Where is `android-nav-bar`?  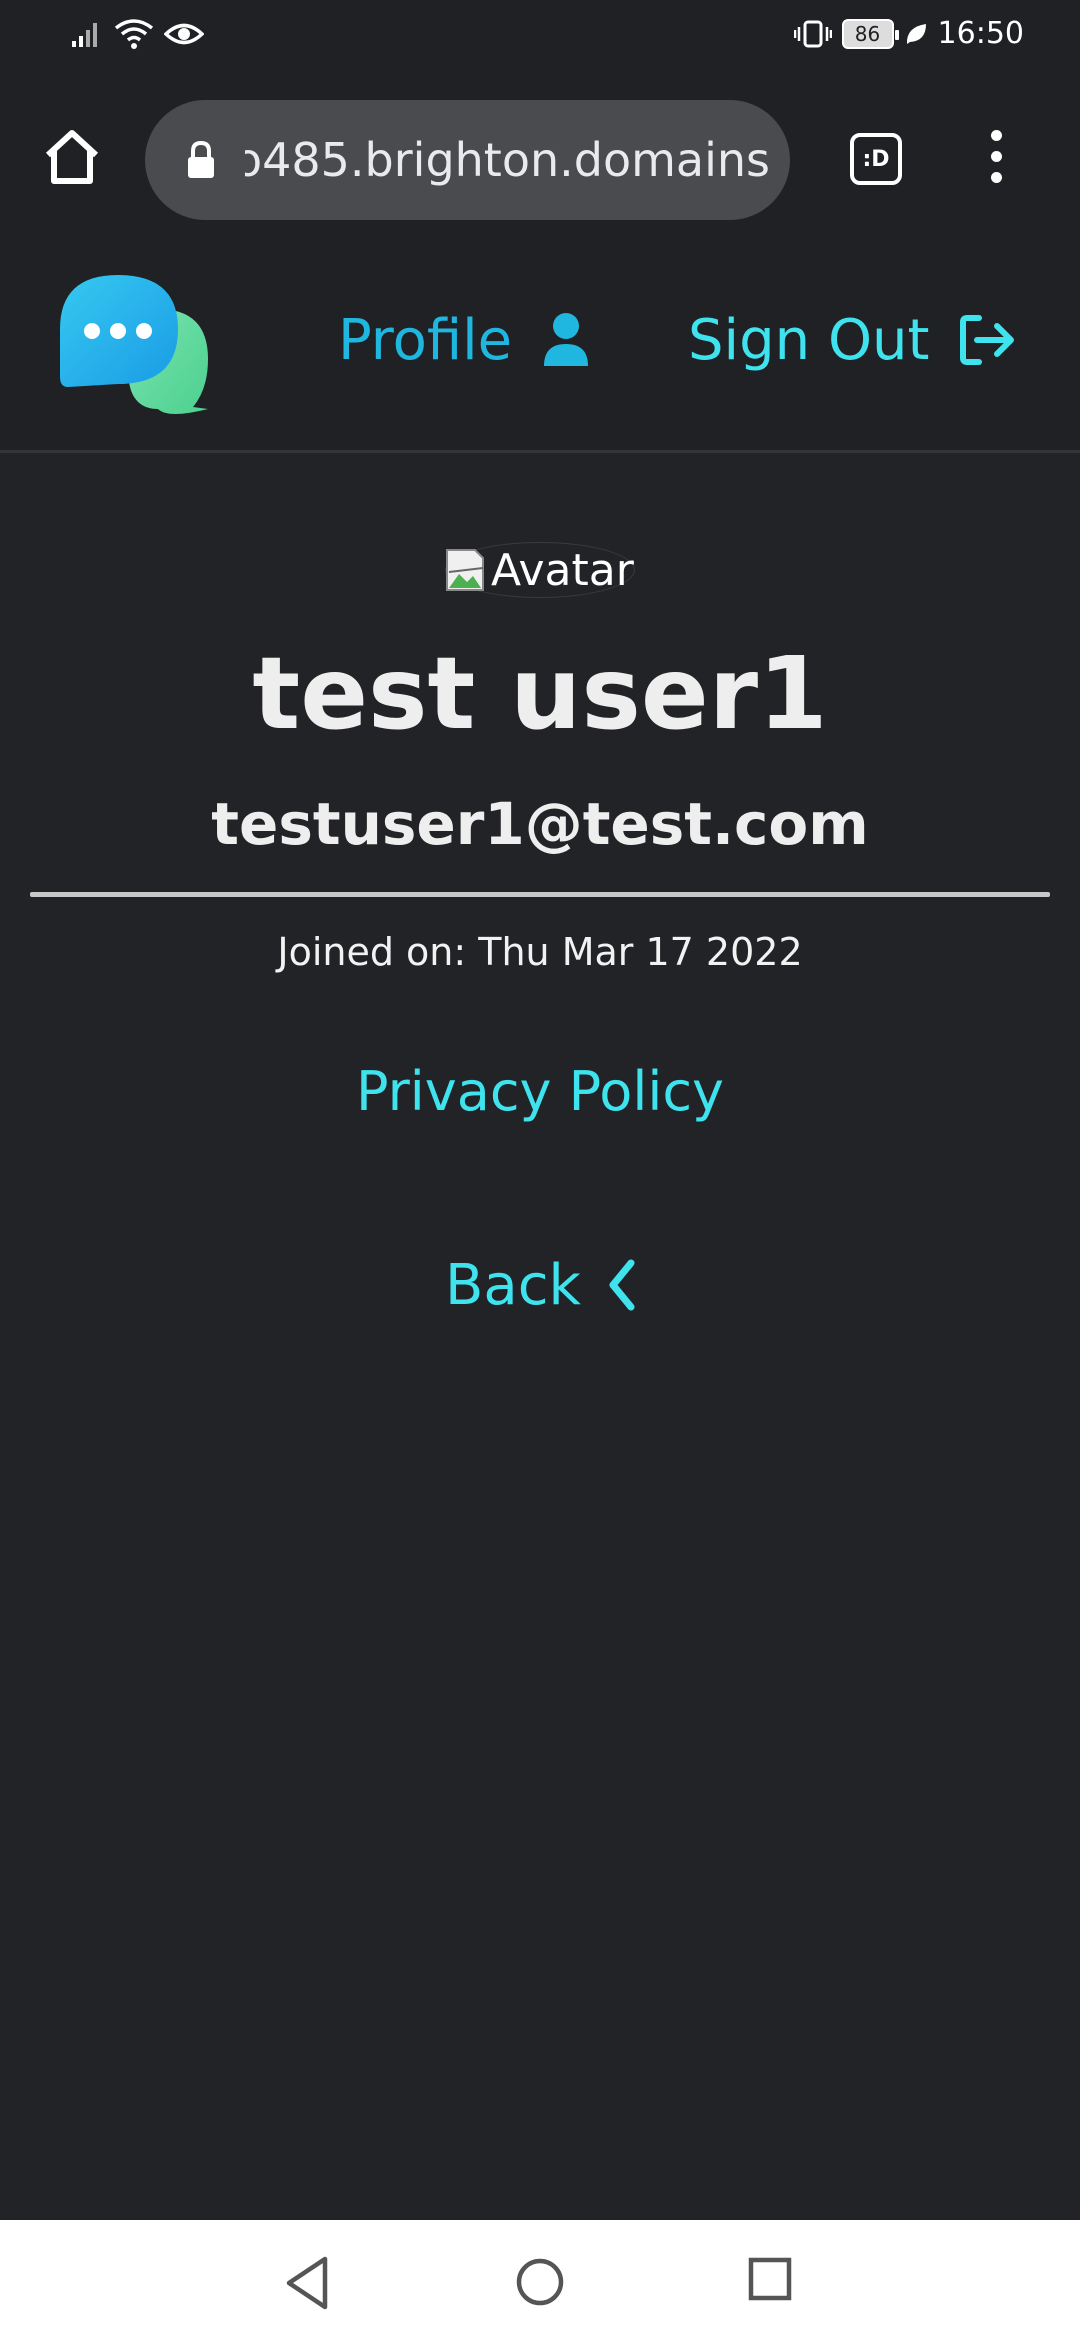 android-nav-bar is located at coordinates (540, 2280).